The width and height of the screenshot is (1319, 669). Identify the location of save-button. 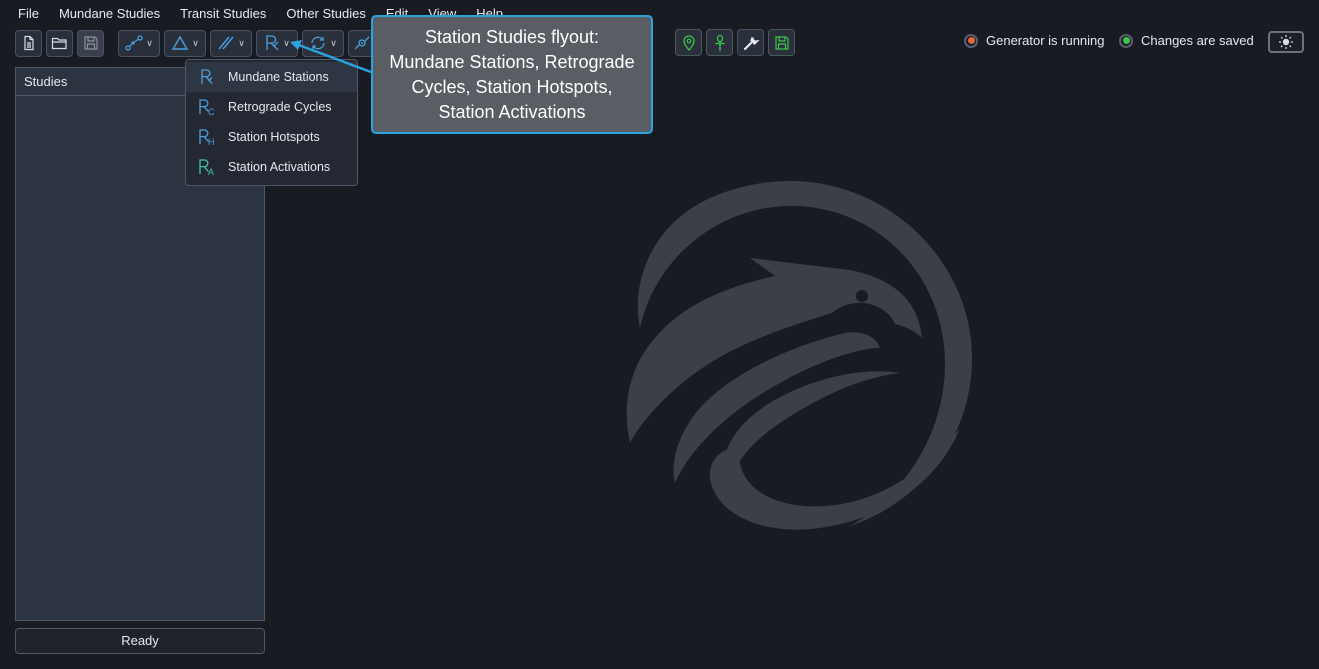
(90, 43).